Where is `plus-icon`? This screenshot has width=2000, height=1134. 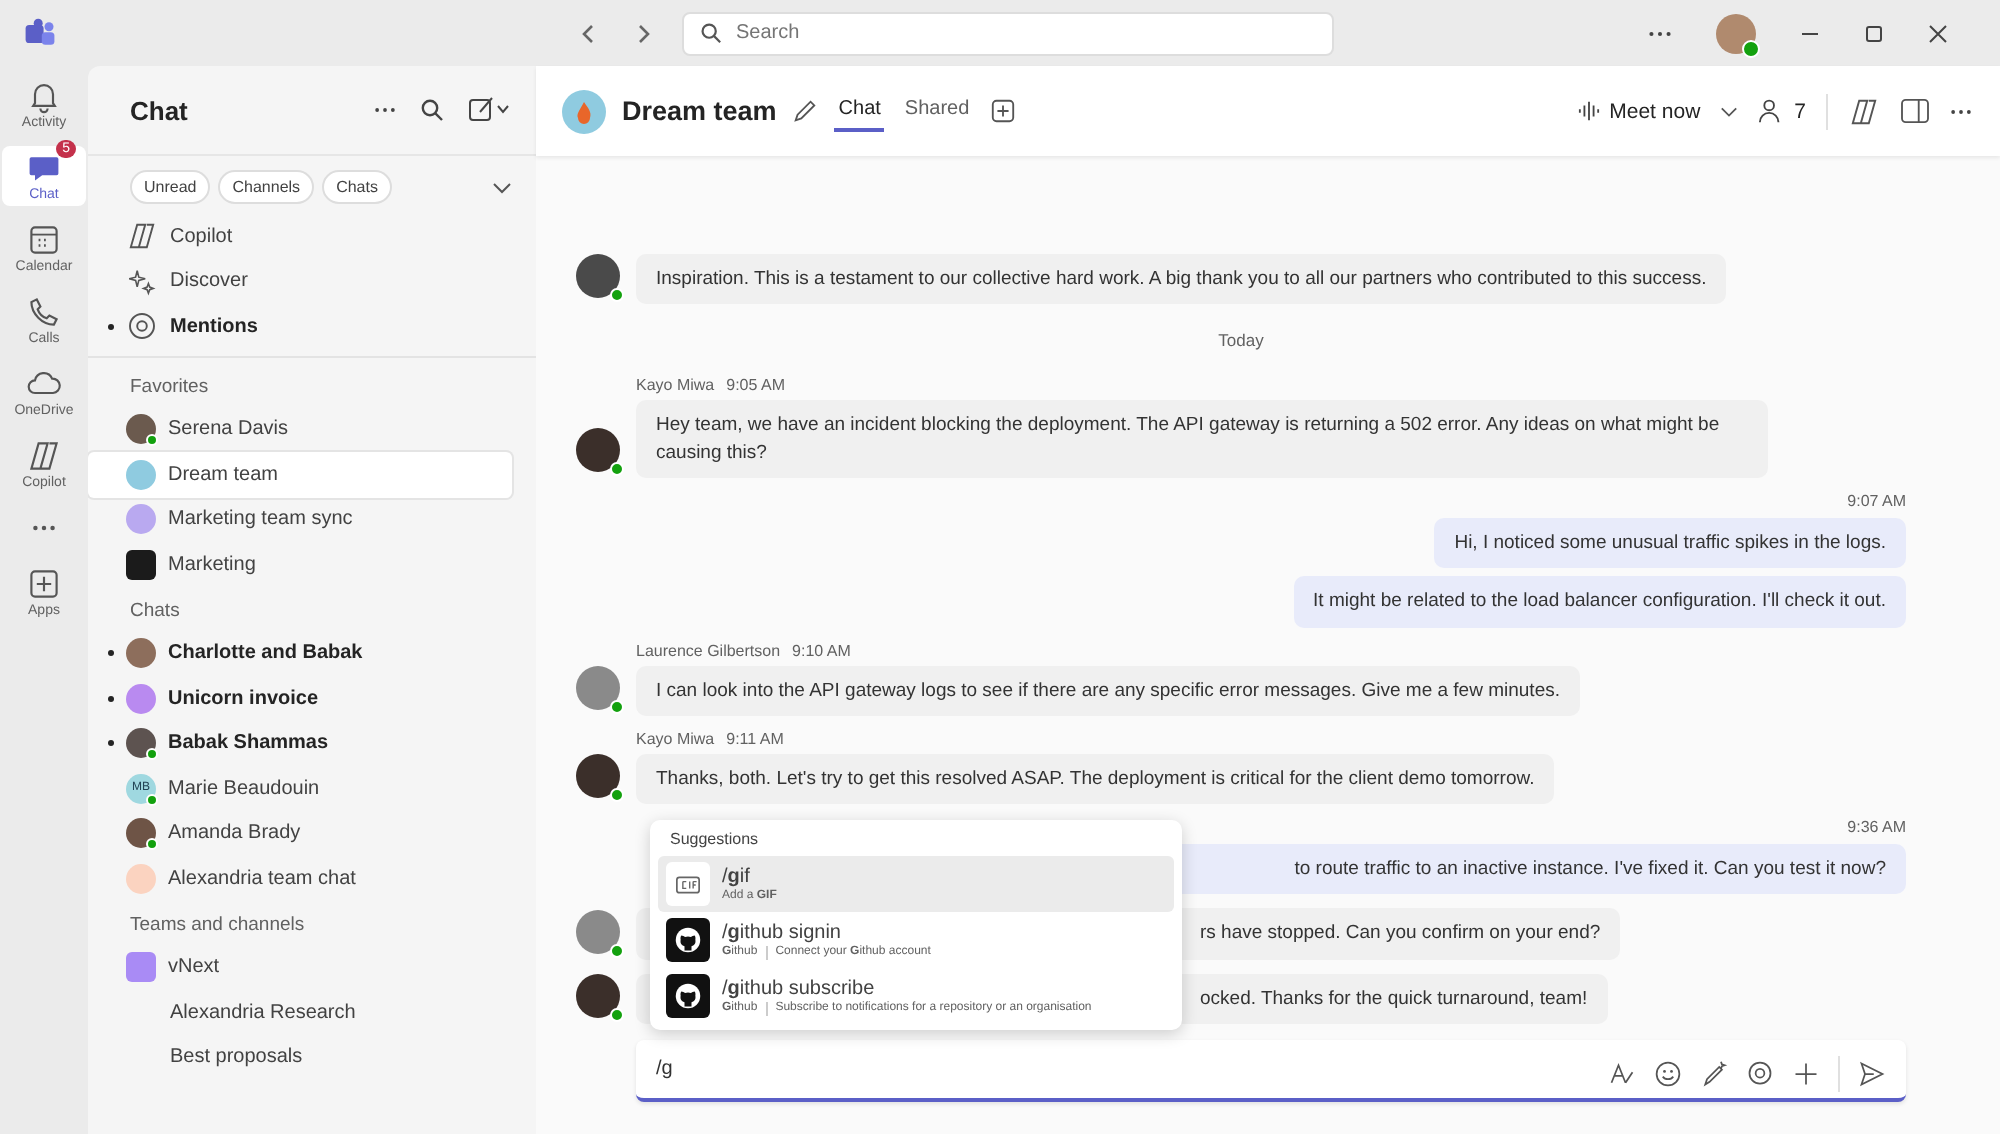 plus-icon is located at coordinates (1806, 1074).